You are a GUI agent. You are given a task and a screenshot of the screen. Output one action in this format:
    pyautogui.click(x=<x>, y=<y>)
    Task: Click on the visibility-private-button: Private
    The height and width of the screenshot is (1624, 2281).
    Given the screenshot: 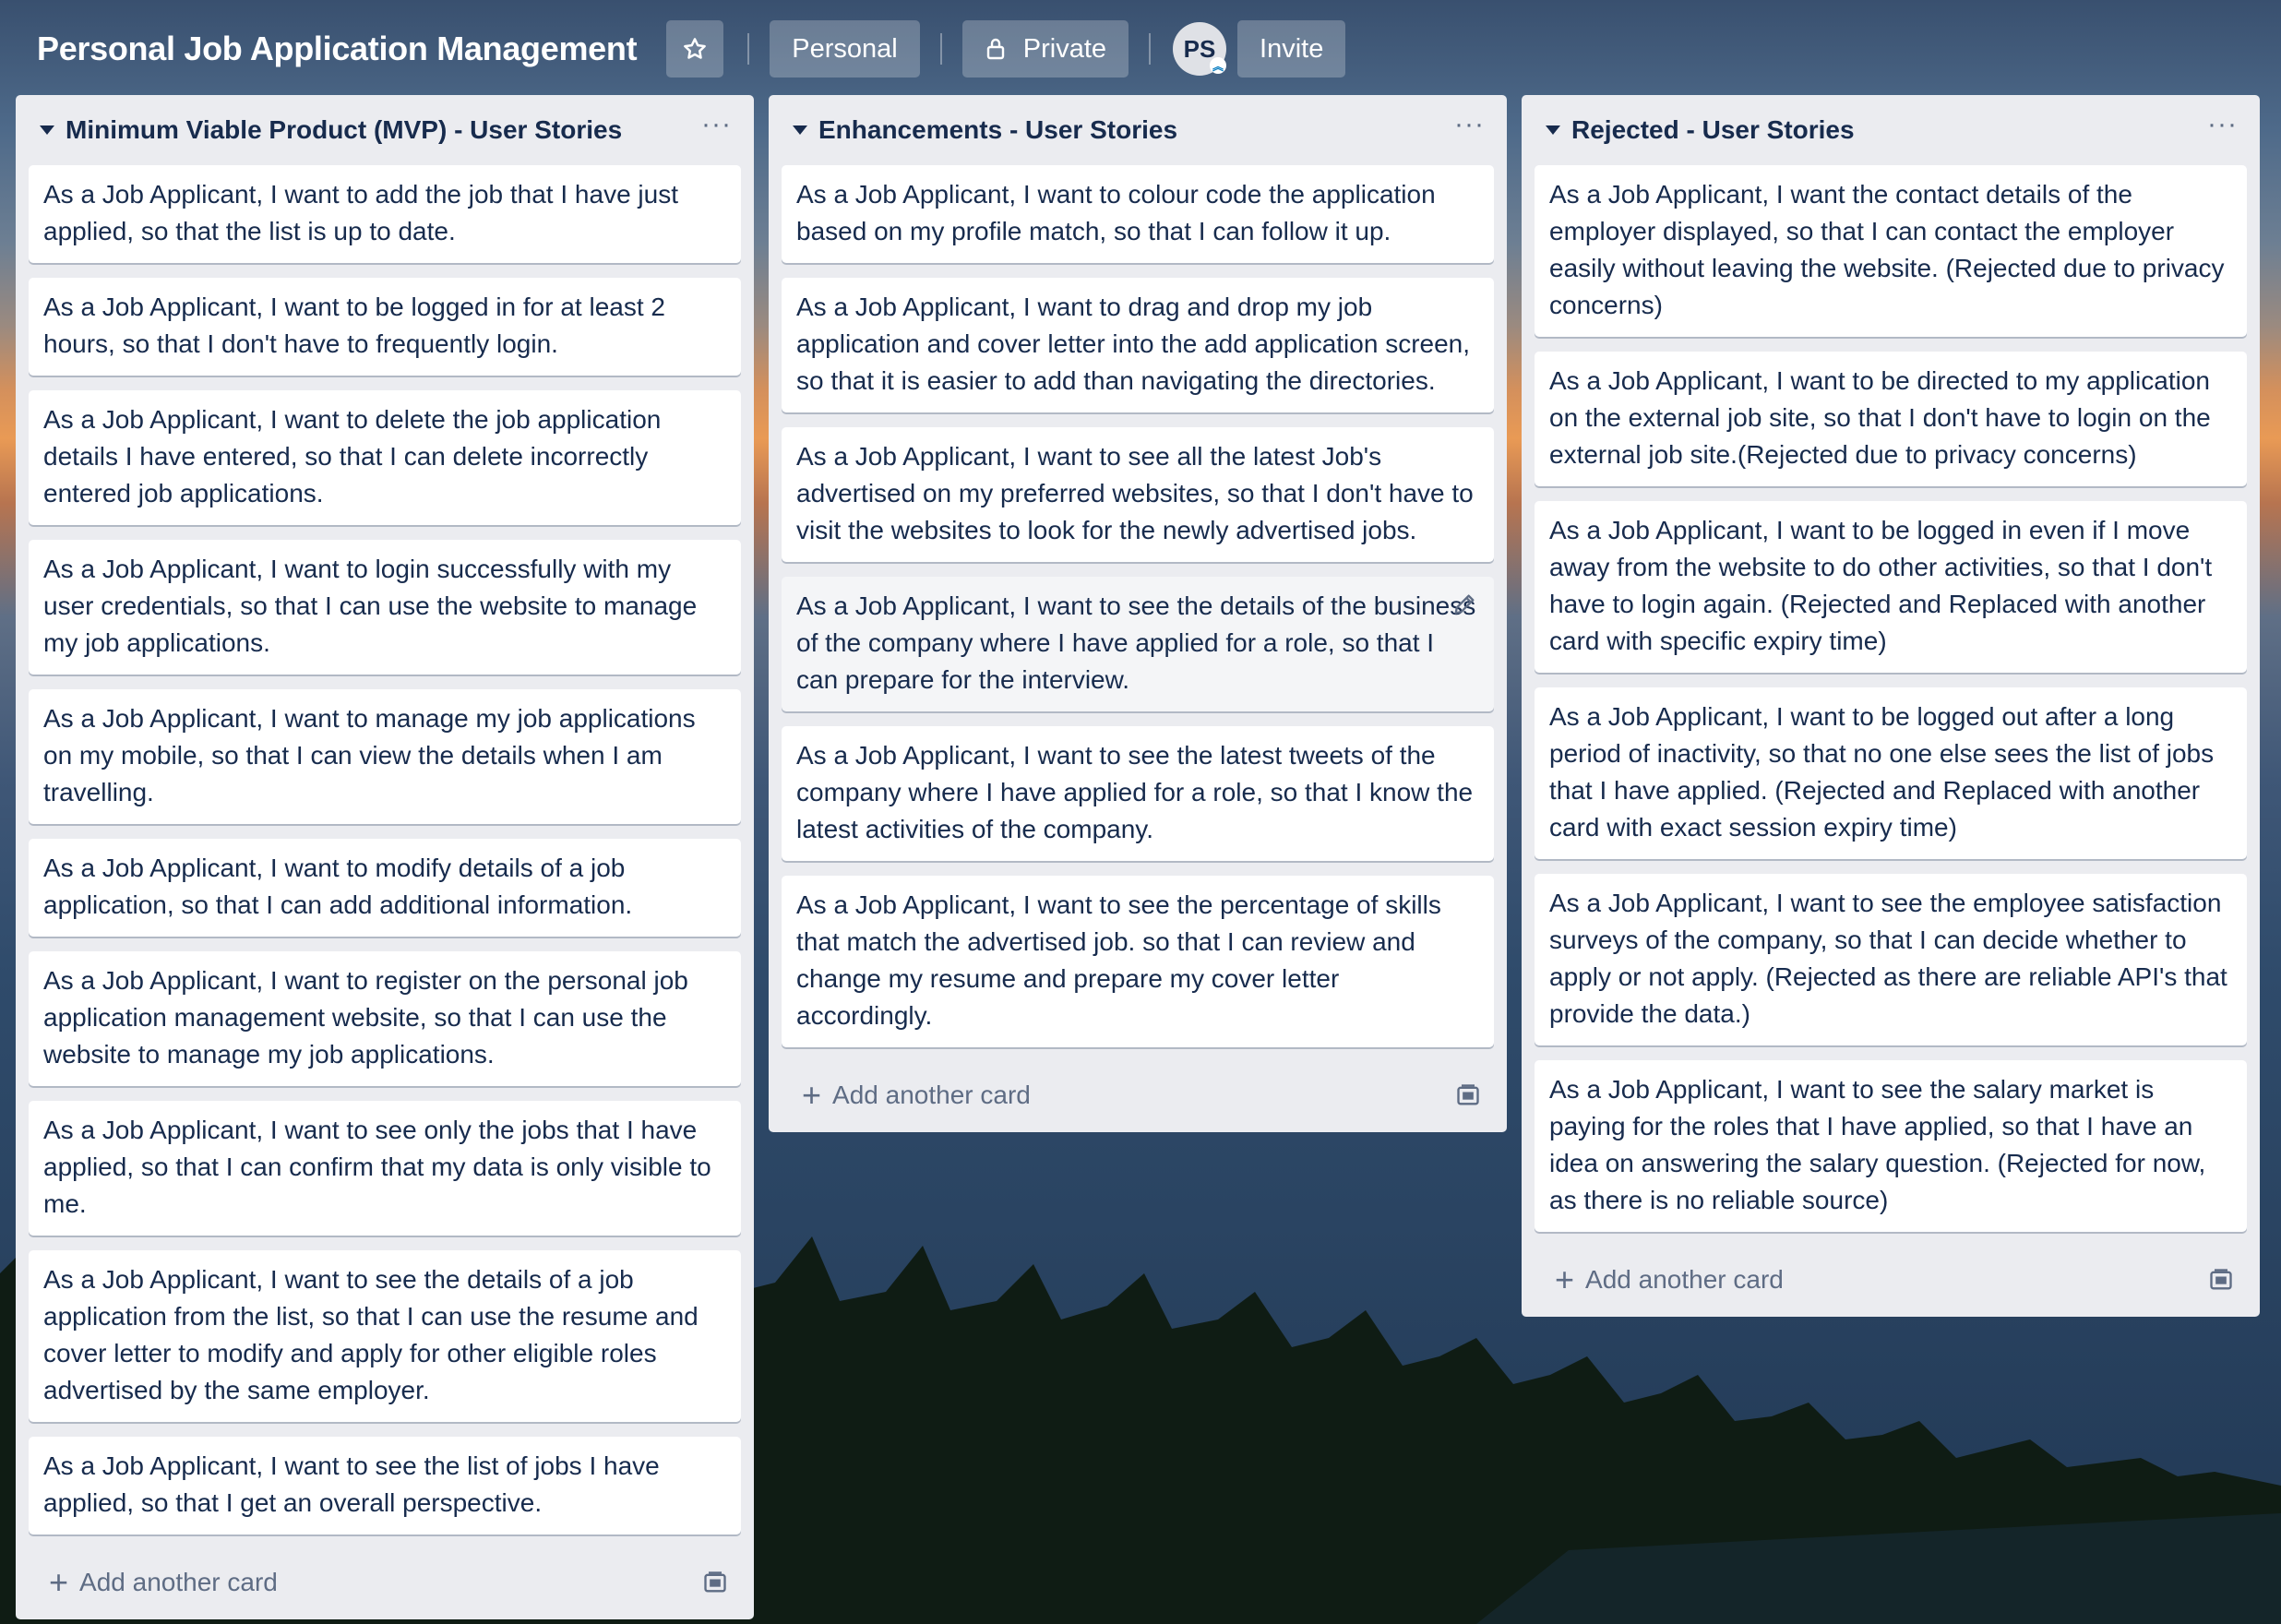 What is the action you would take?
    pyautogui.click(x=1045, y=49)
    